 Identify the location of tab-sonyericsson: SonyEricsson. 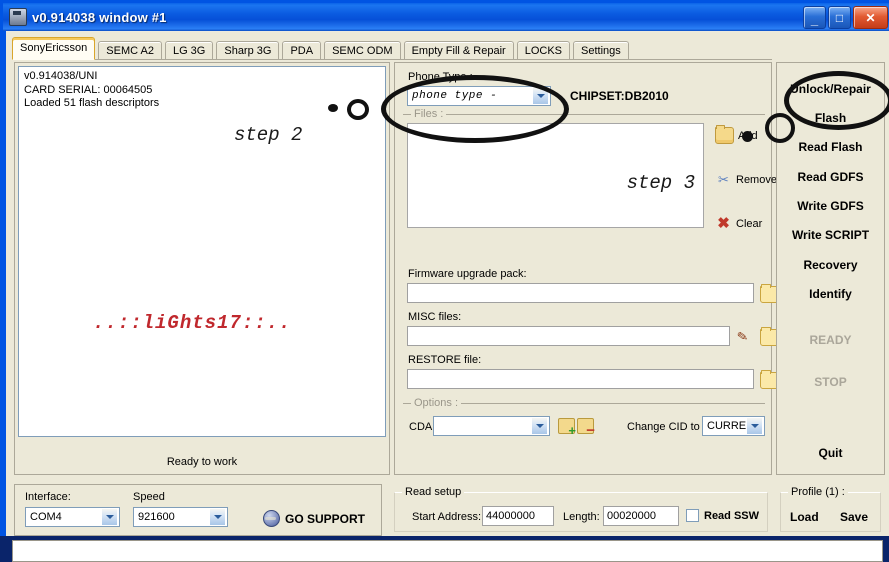
(54, 48).